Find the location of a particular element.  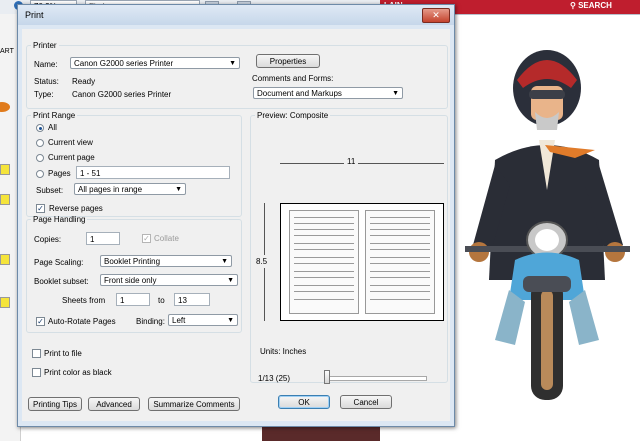

collate-checkbox: ✓ is located at coordinates (146, 238).